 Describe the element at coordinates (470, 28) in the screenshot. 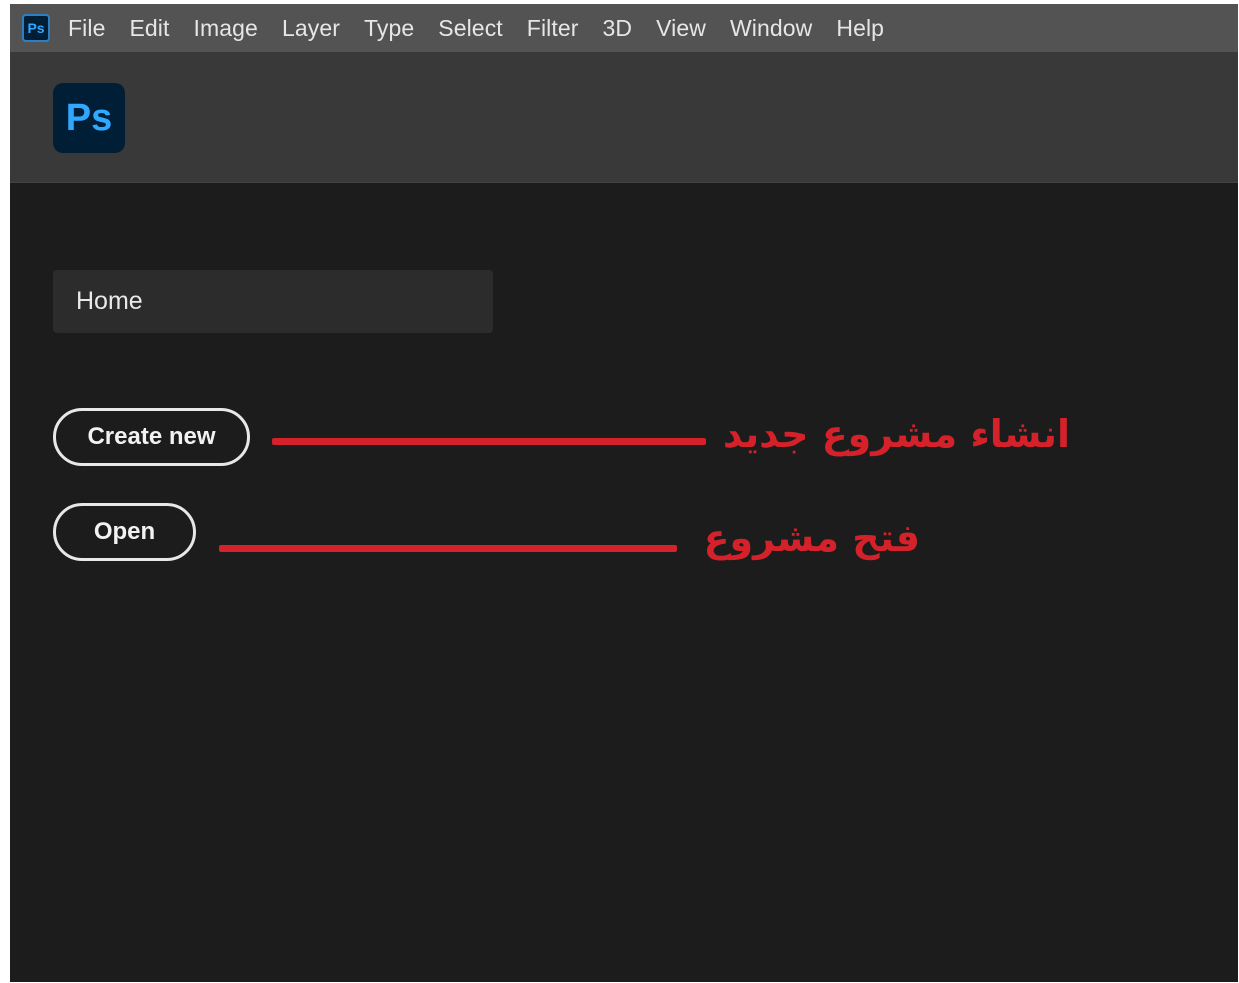

I see `menu-select: Select` at that location.